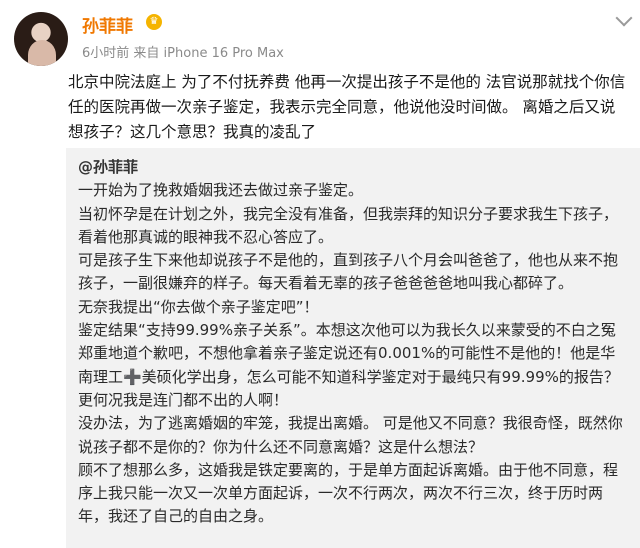  I want to click on post-meta: 6小时前 来自 iPhone 16 Pro Max, so click(183, 51).